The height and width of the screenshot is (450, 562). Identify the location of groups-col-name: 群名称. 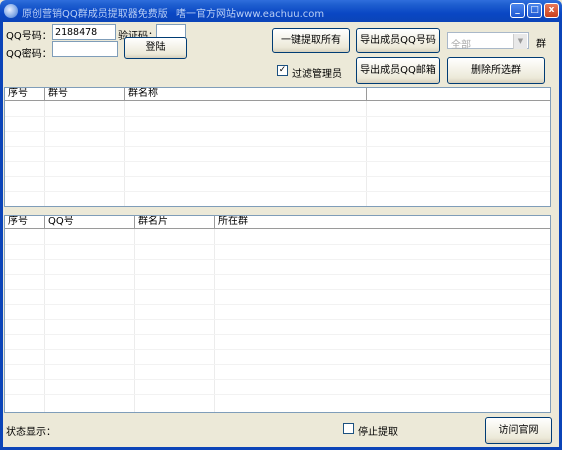
(246, 94).